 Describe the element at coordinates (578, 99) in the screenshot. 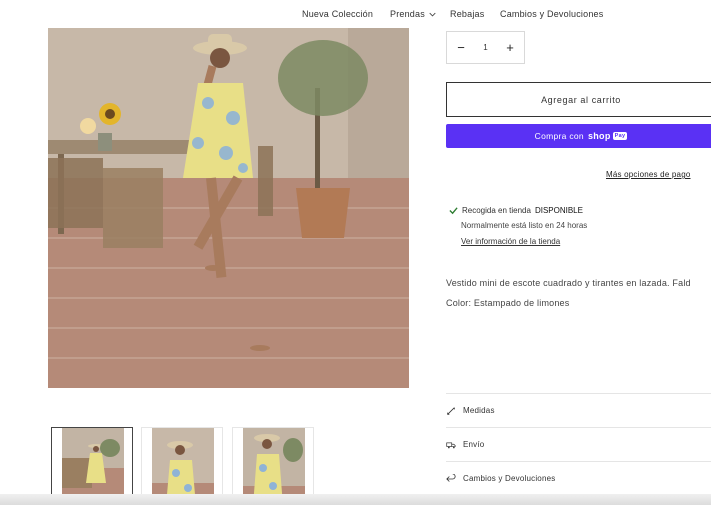

I see `add-to-cart-button: Agregar al carrito` at that location.